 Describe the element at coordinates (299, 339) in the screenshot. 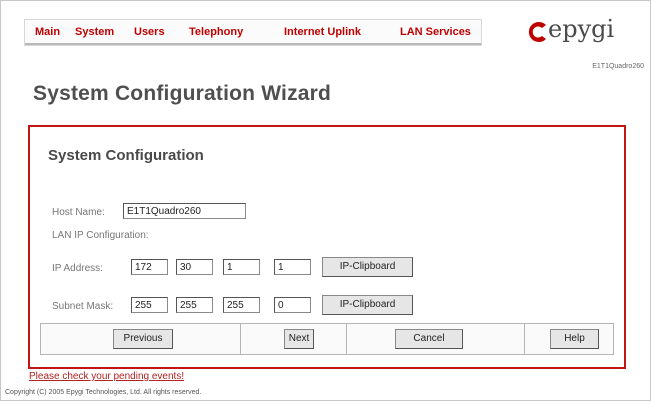

I see `next-button: Next` at that location.